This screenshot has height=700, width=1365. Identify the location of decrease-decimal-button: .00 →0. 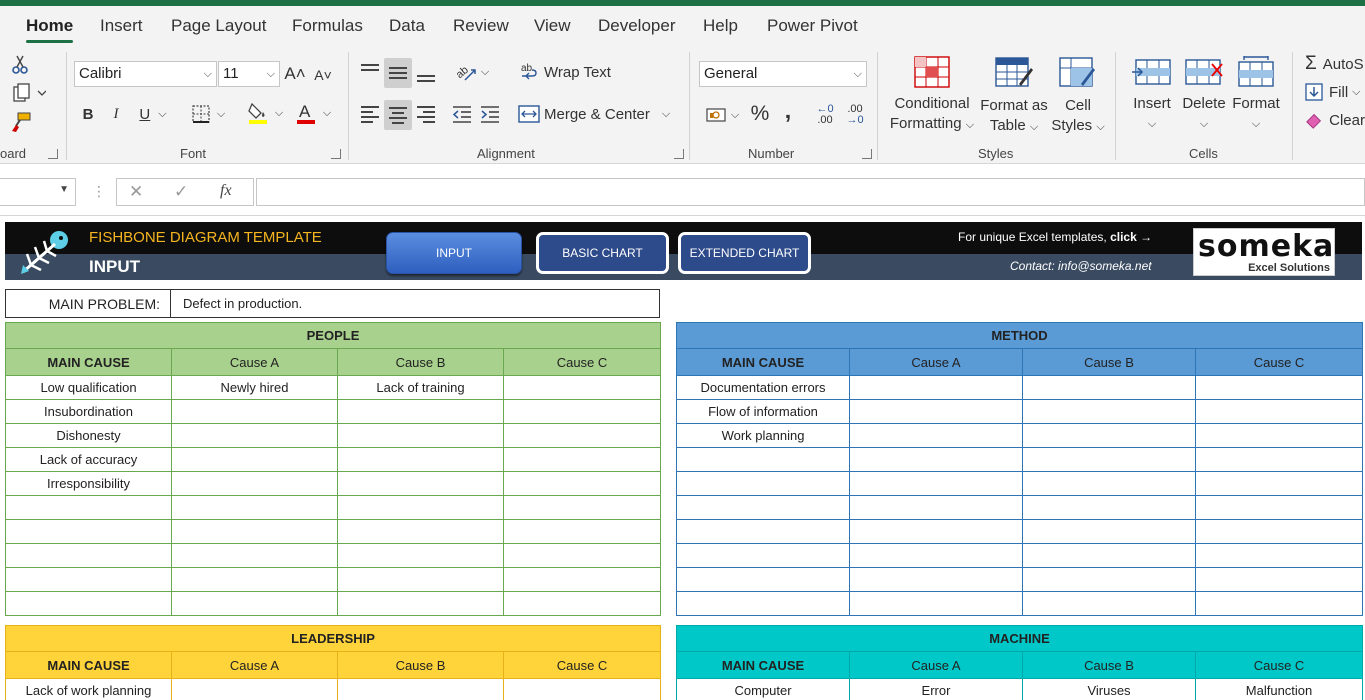
(855, 115).